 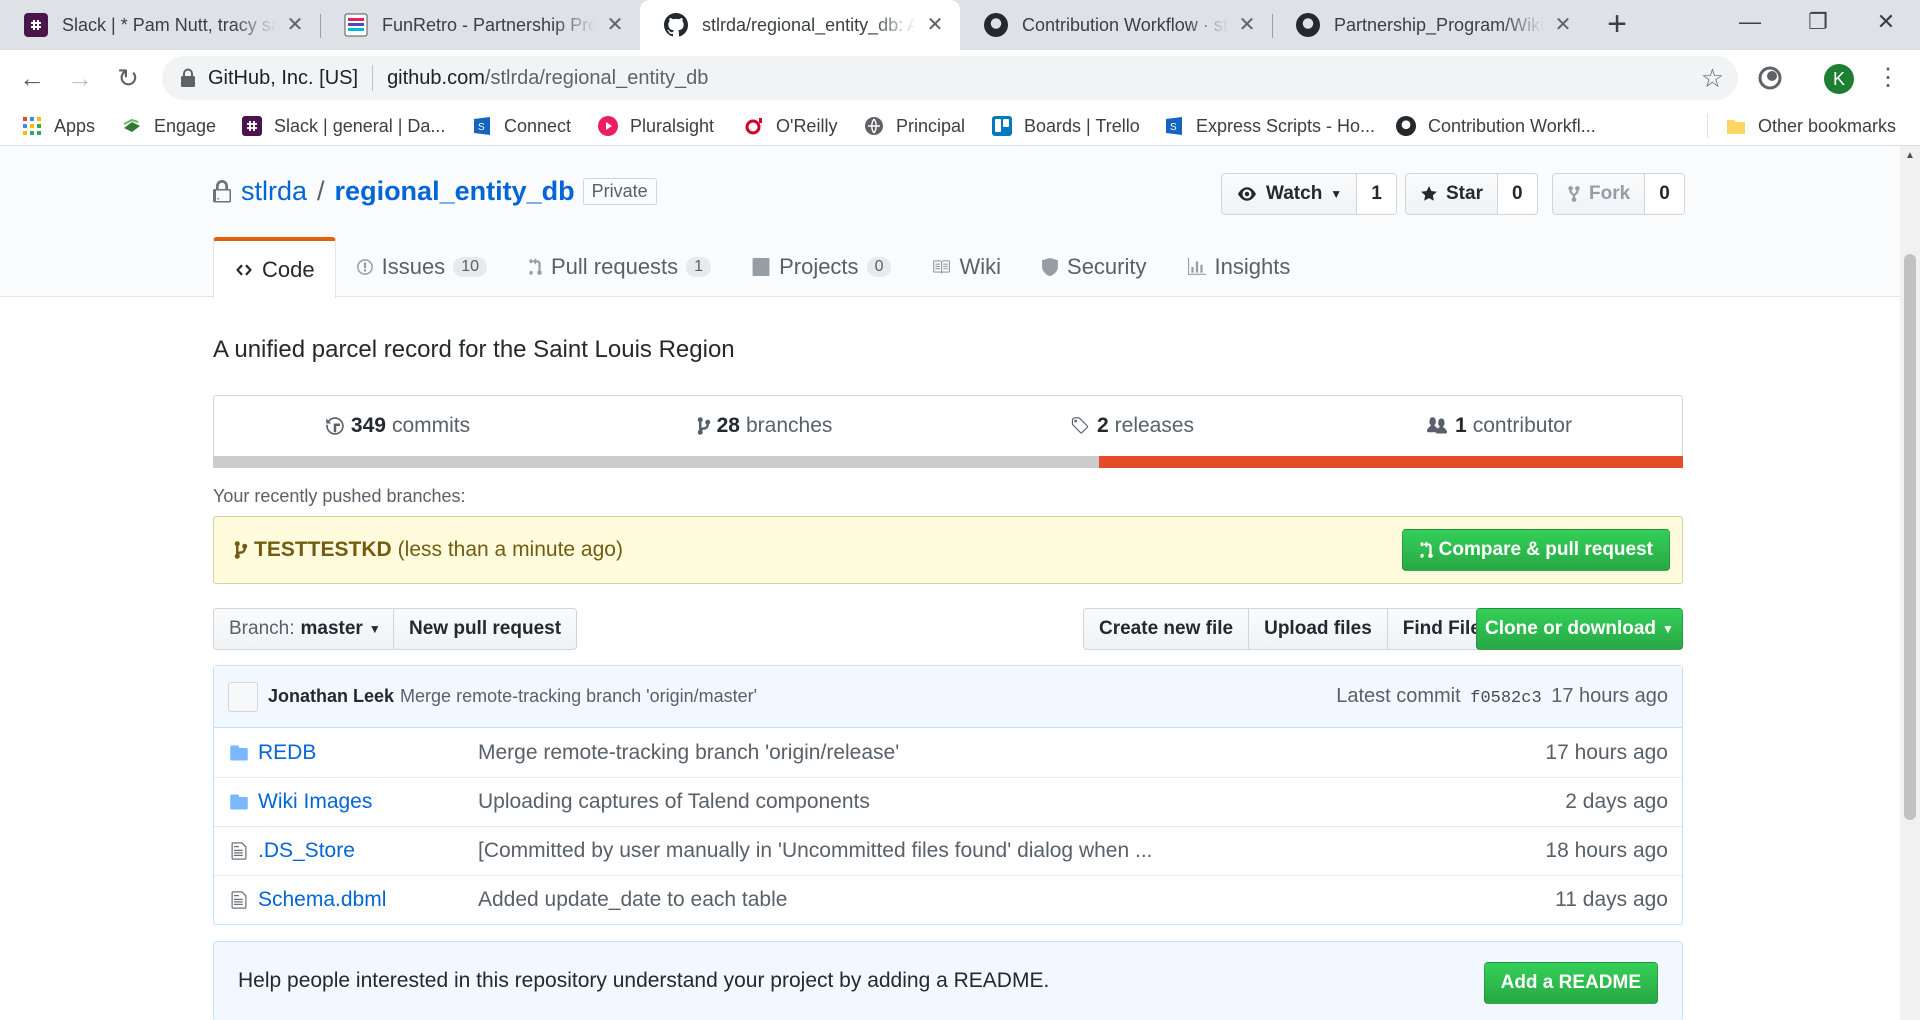 I want to click on browser-tab-contribution: Contribution Workflow · stl ✕, so click(x=1116, y=25).